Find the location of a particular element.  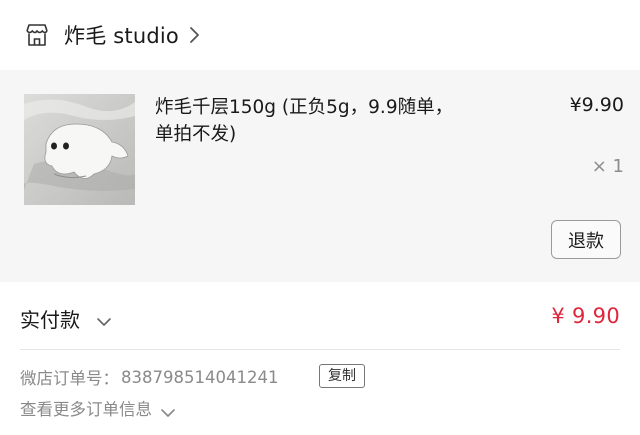

paid-amount-value: ¥ 9.90 is located at coordinates (585, 316).